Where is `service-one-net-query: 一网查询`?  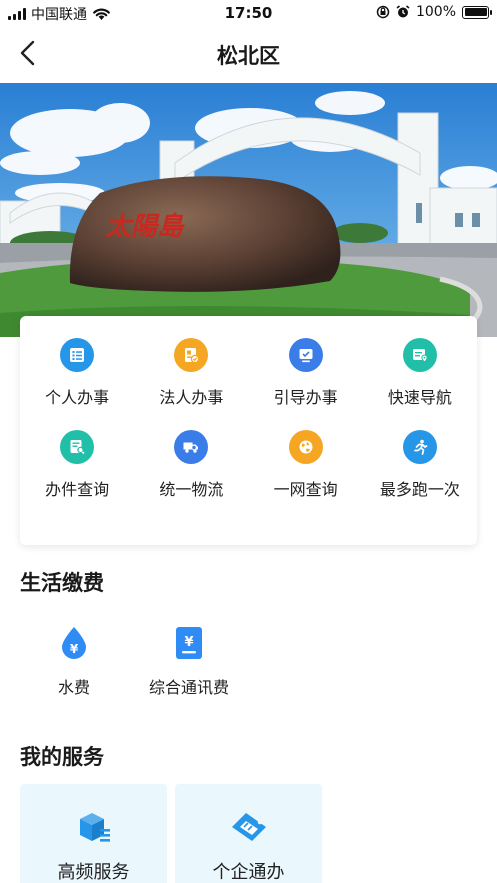
service-one-net-query: 一网查询 is located at coordinates (306, 465).